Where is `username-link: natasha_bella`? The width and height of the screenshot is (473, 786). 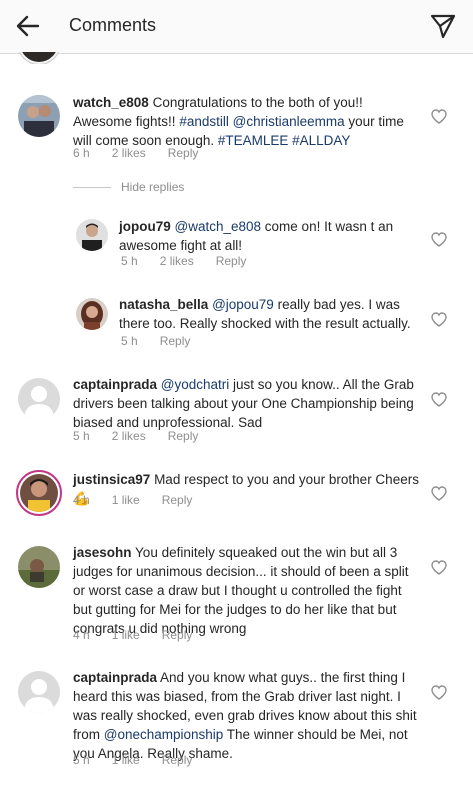
username-link: natasha_bella is located at coordinates (163, 304).